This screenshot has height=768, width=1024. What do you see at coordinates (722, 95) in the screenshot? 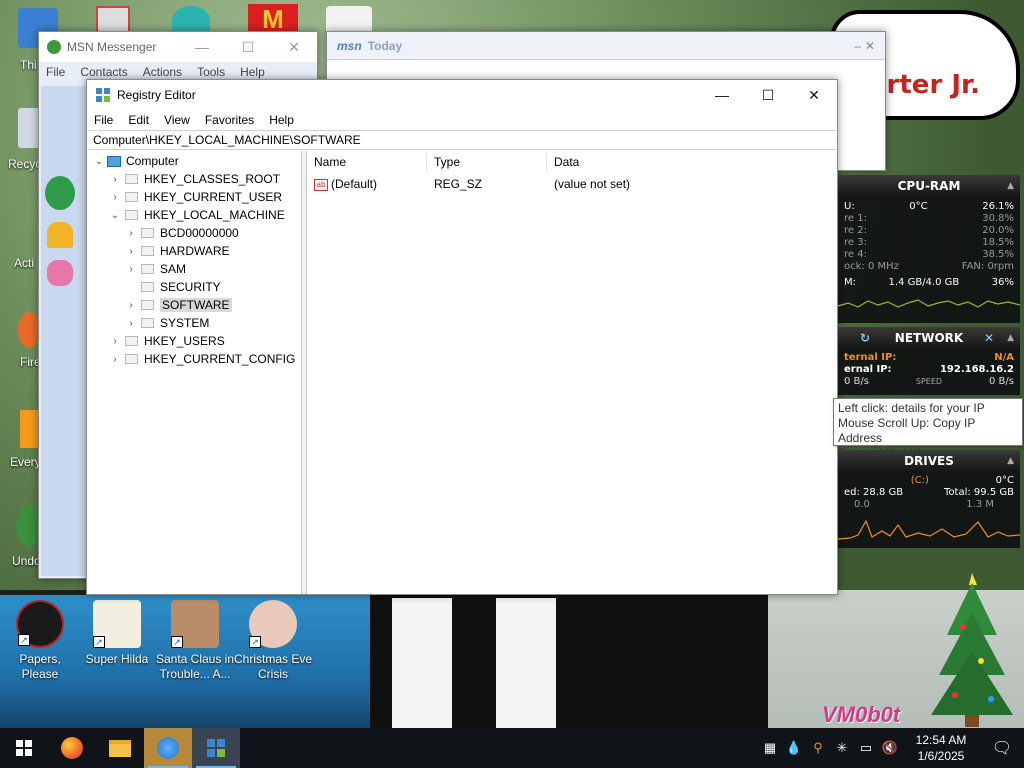
I see `regedit-minimize-button: —` at bounding box center [722, 95].